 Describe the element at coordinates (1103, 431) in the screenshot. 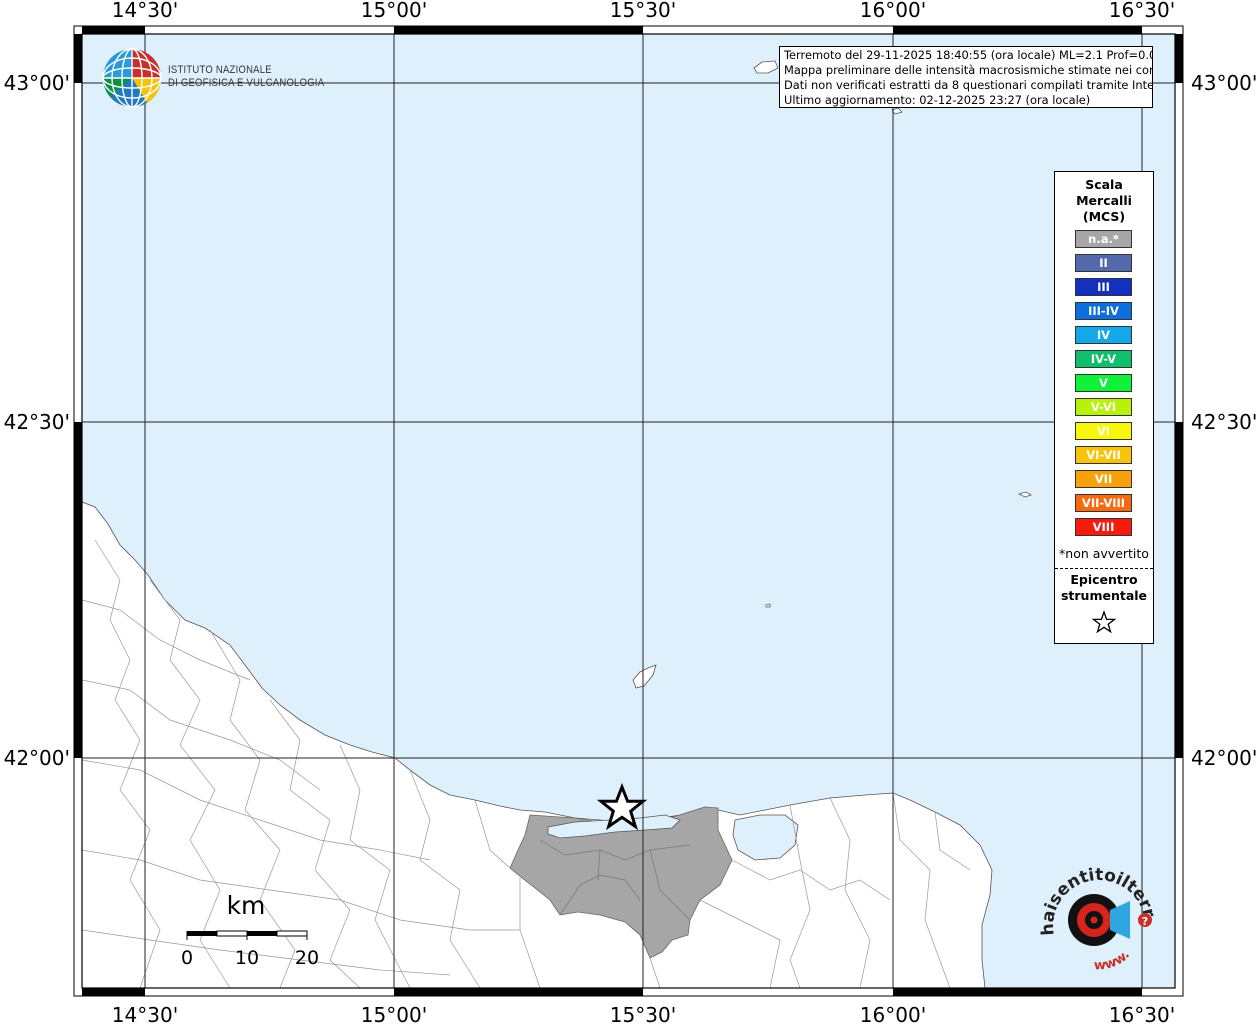

I see `legend-item-mcs: VI` at that location.